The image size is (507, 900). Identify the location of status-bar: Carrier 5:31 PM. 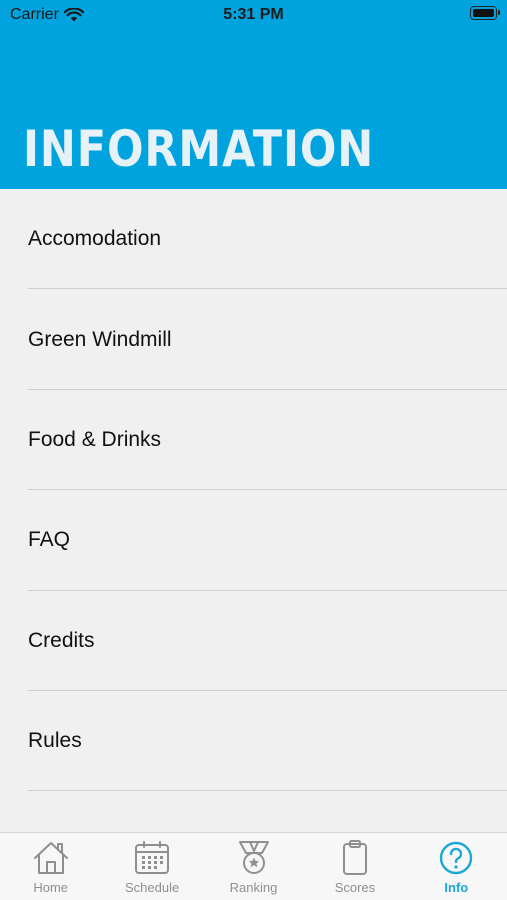
(253, 15).